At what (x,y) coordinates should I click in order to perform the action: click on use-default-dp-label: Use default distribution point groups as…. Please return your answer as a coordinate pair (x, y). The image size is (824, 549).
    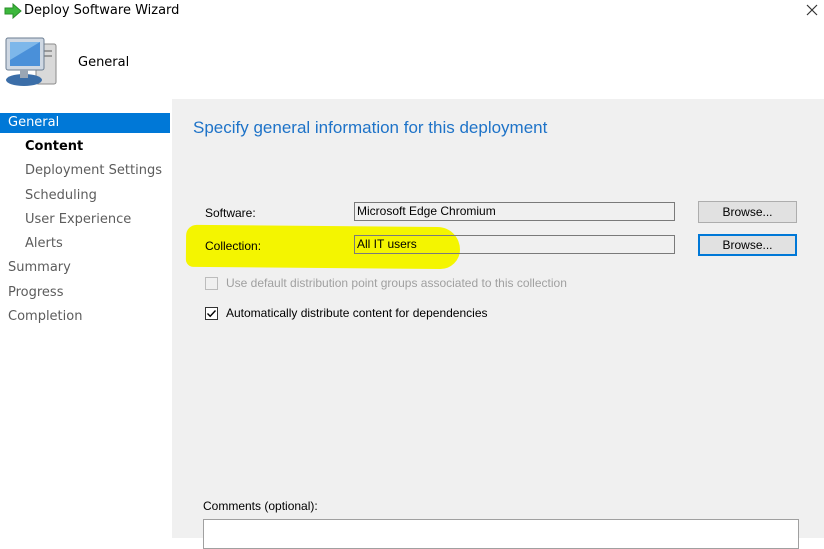
    Looking at the image, I should click on (396, 283).